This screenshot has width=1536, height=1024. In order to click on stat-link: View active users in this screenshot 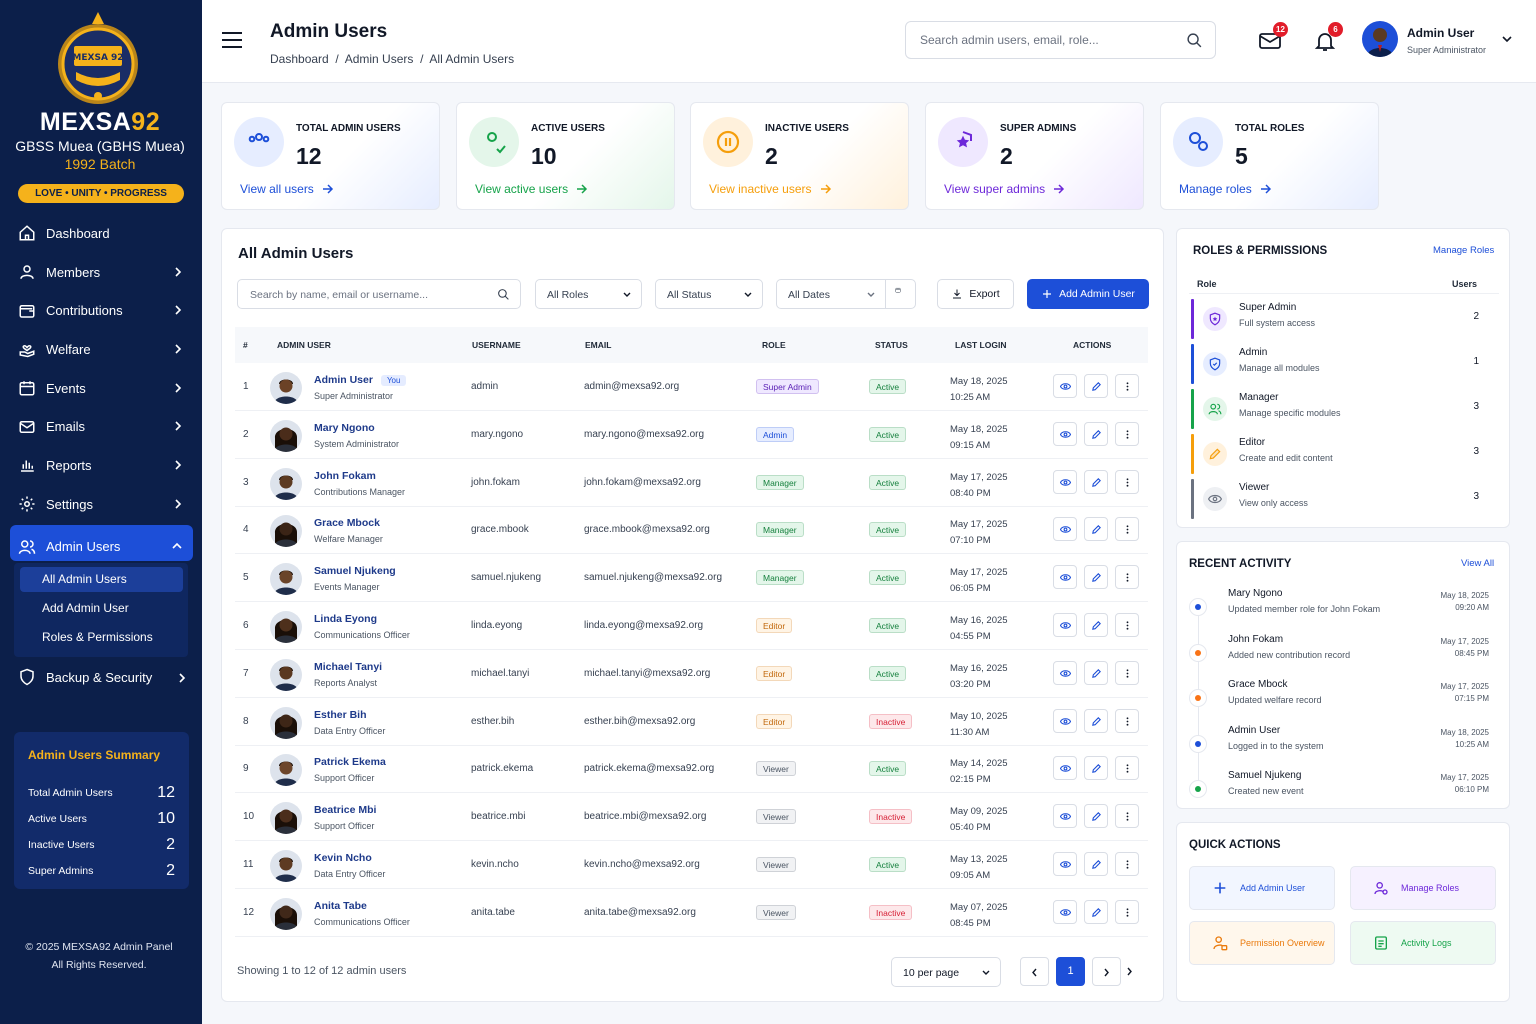, I will do `click(531, 189)`.